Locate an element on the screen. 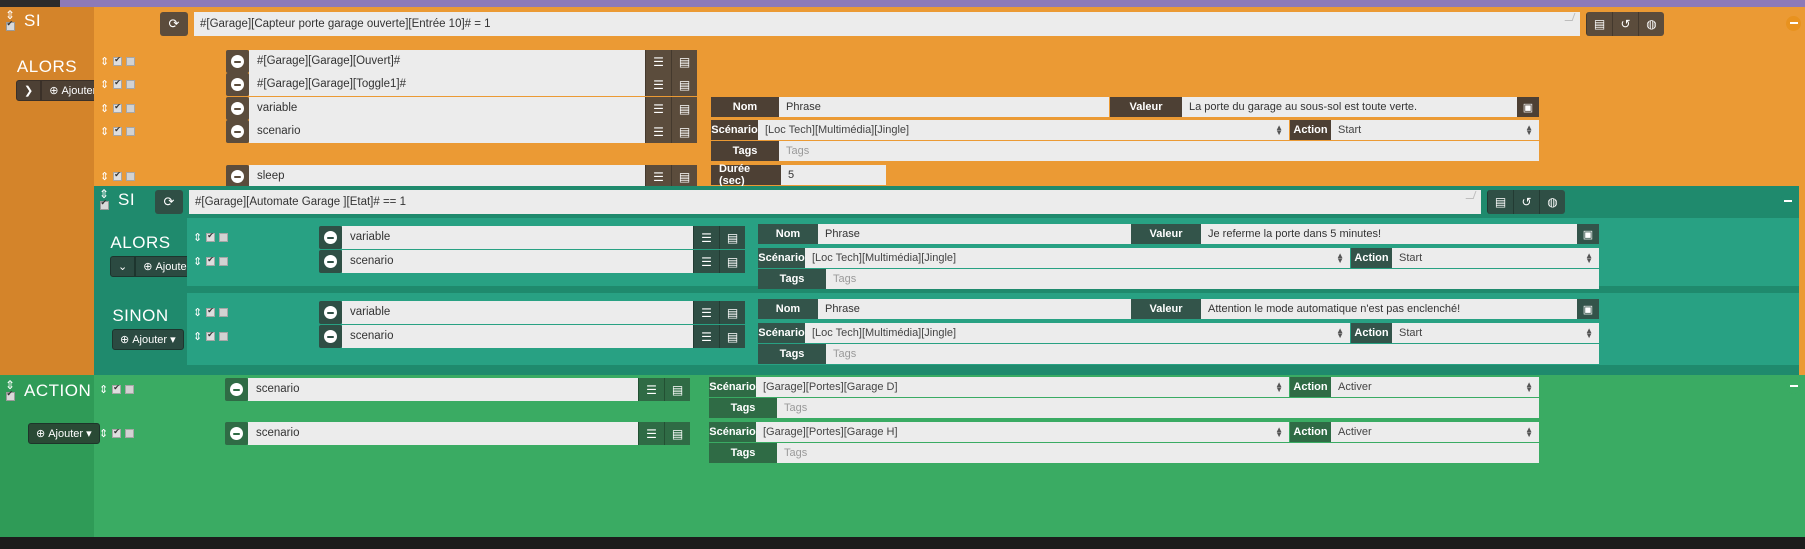  nested-if-drag-handle: ⇕ is located at coordinates (104, 199).